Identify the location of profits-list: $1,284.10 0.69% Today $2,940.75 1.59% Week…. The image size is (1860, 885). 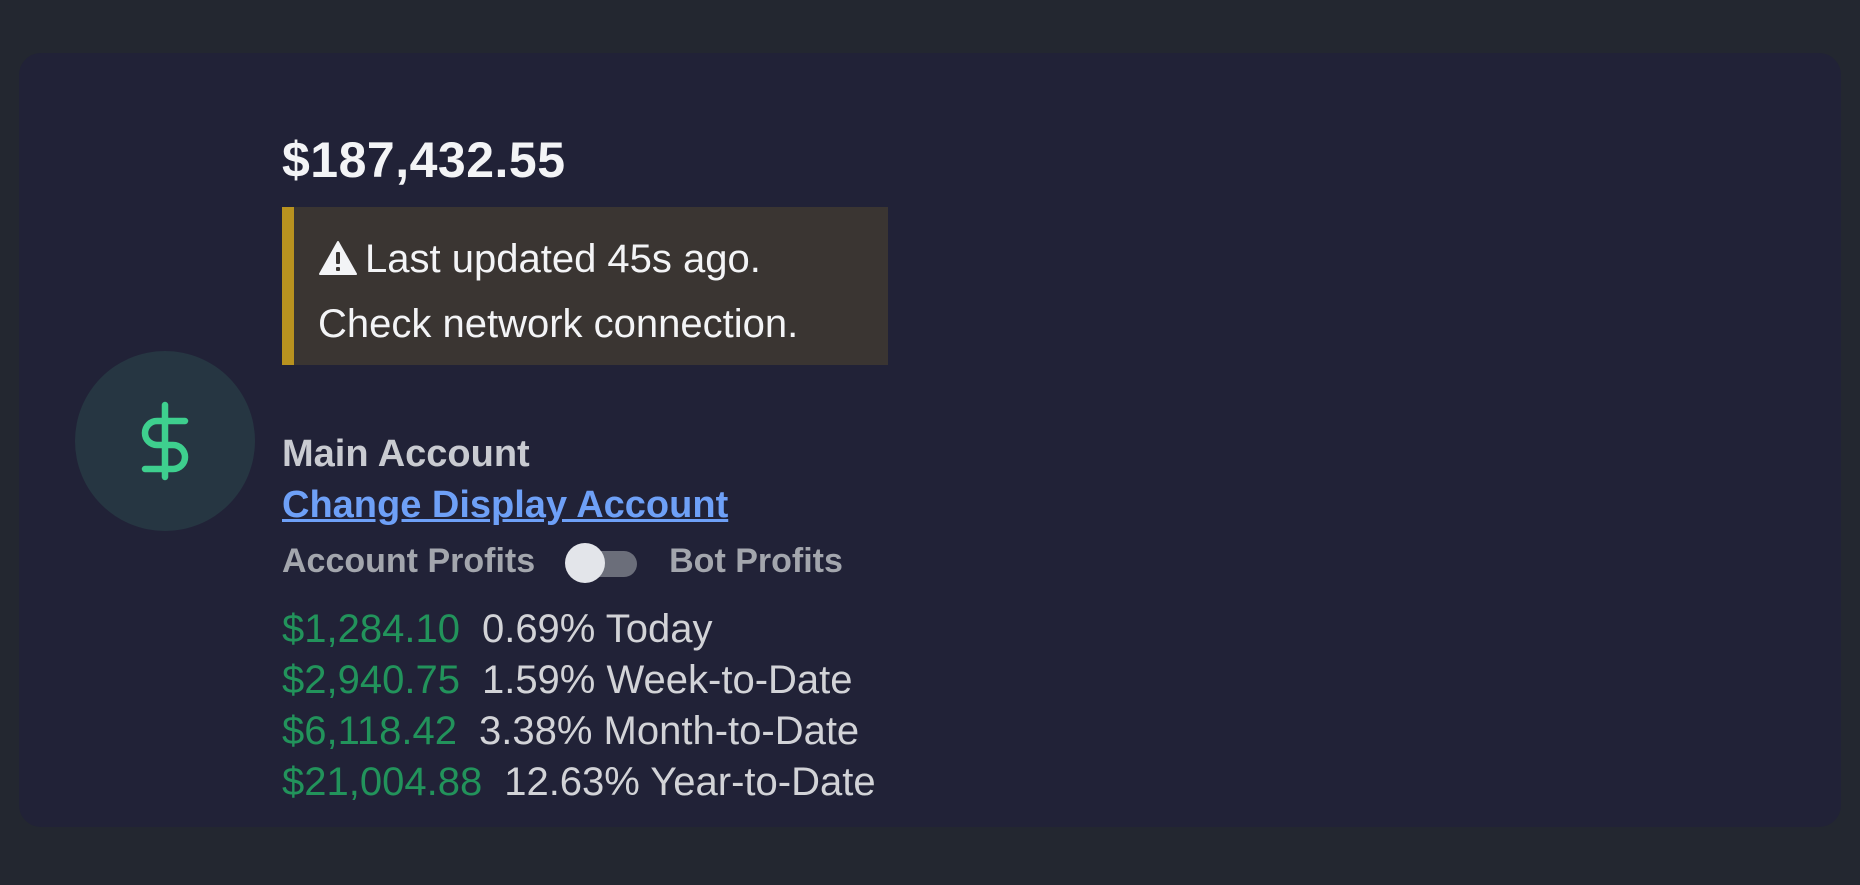
(579, 706).